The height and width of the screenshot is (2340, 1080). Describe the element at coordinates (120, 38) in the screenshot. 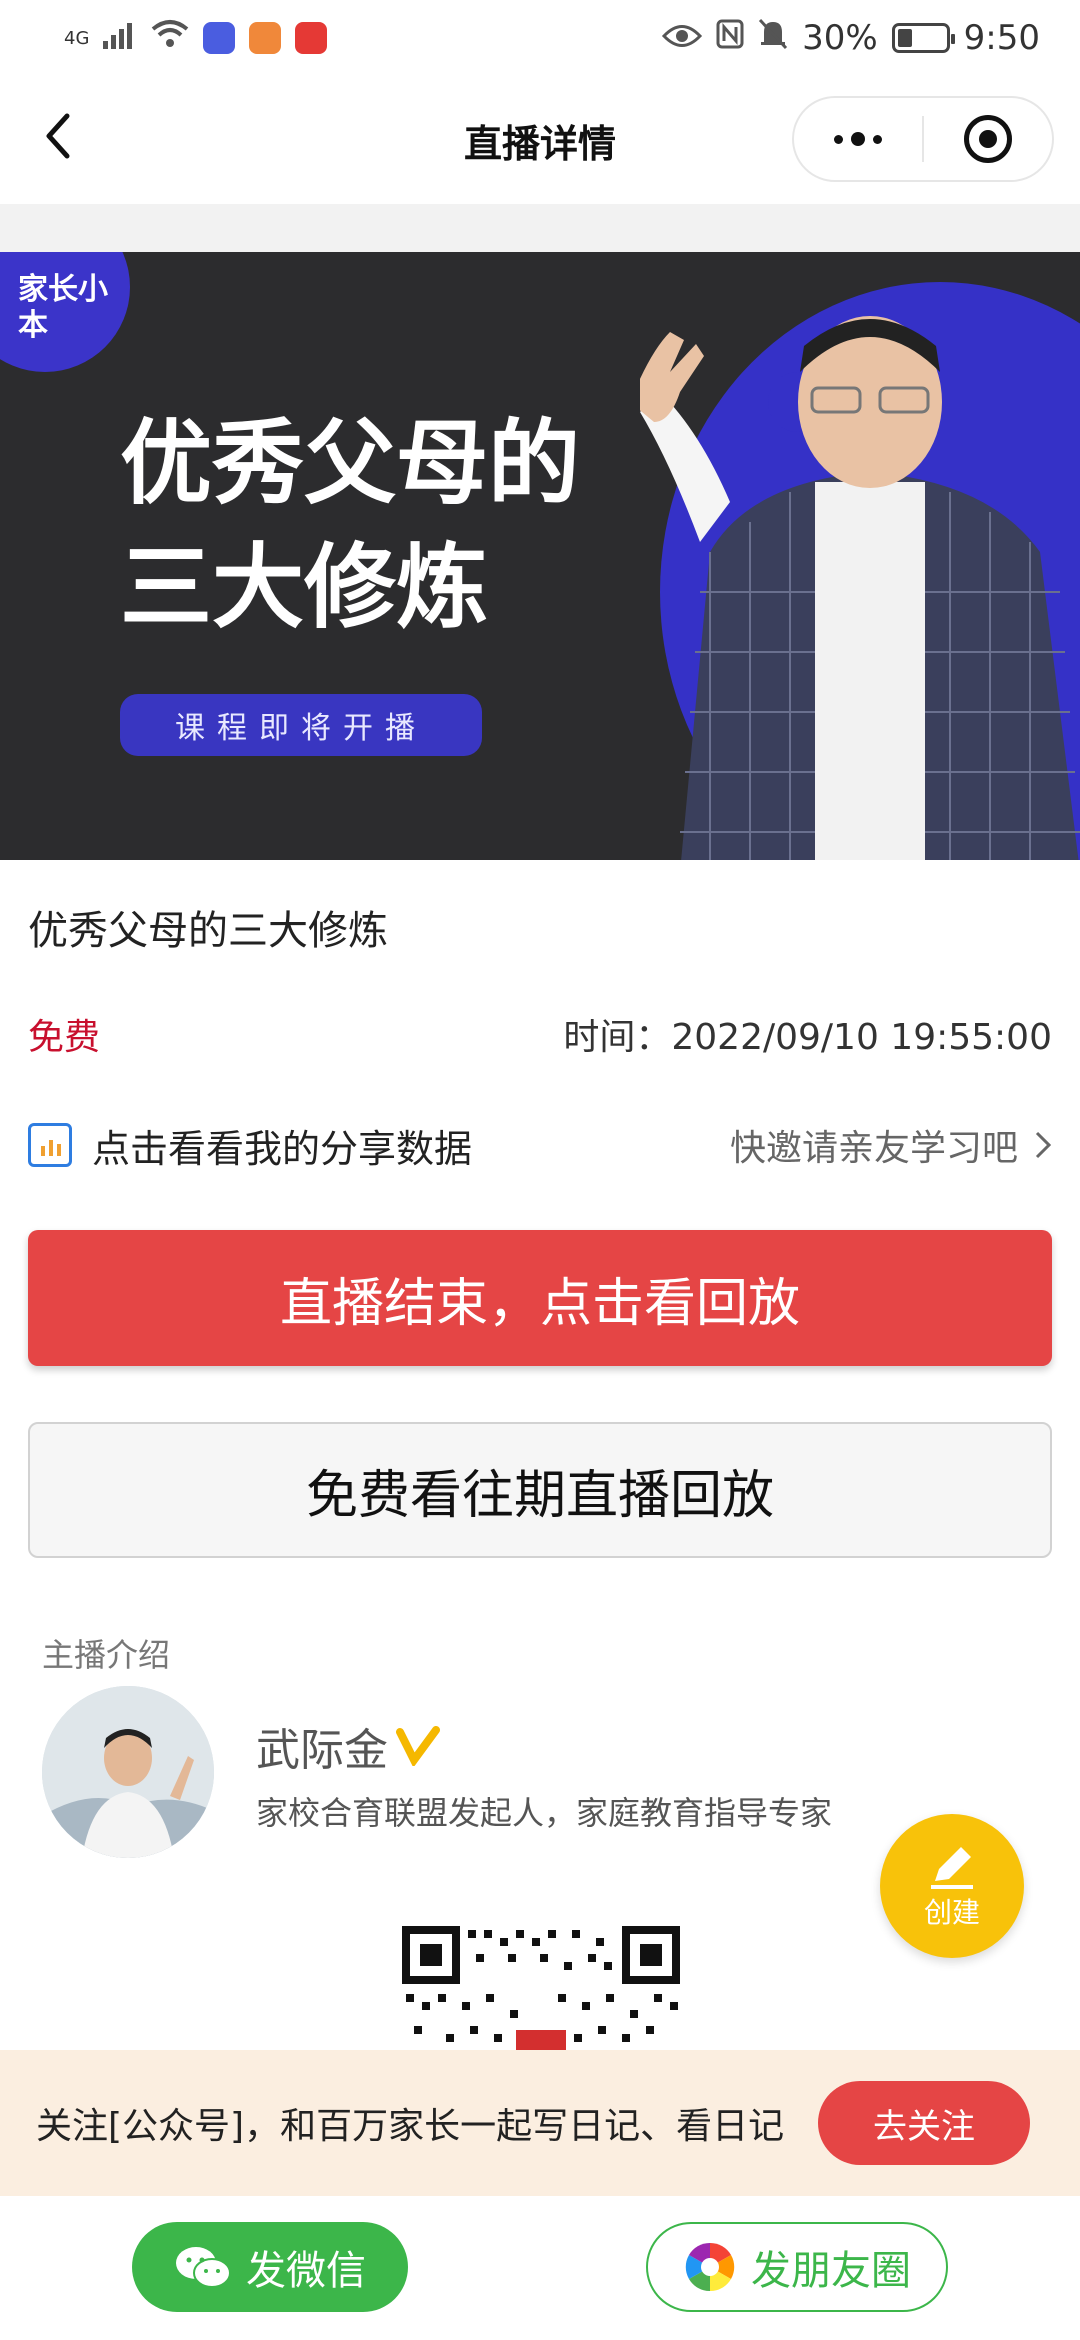

I see `signal-icon` at that location.